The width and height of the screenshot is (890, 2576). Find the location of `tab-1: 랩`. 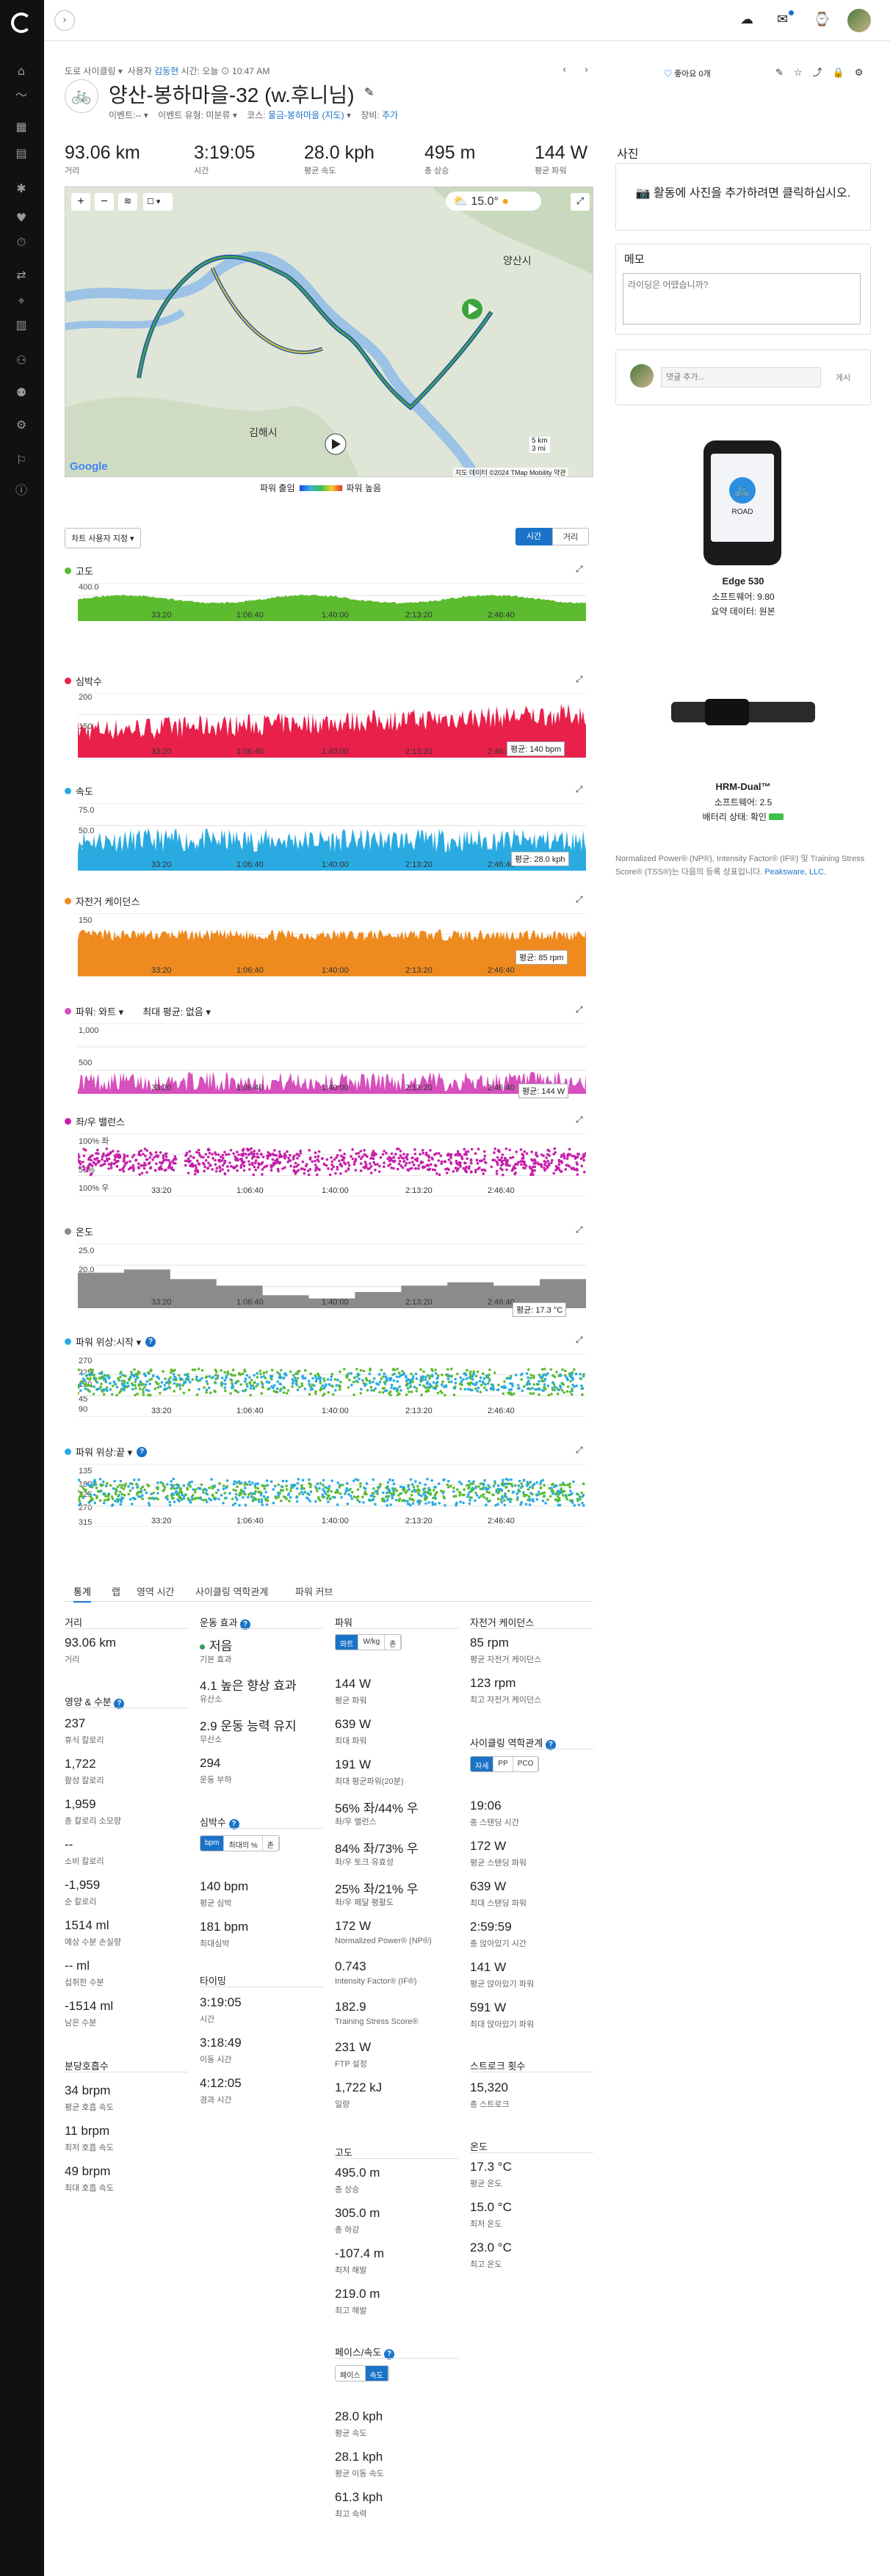

tab-1: 랩 is located at coordinates (116, 1591).